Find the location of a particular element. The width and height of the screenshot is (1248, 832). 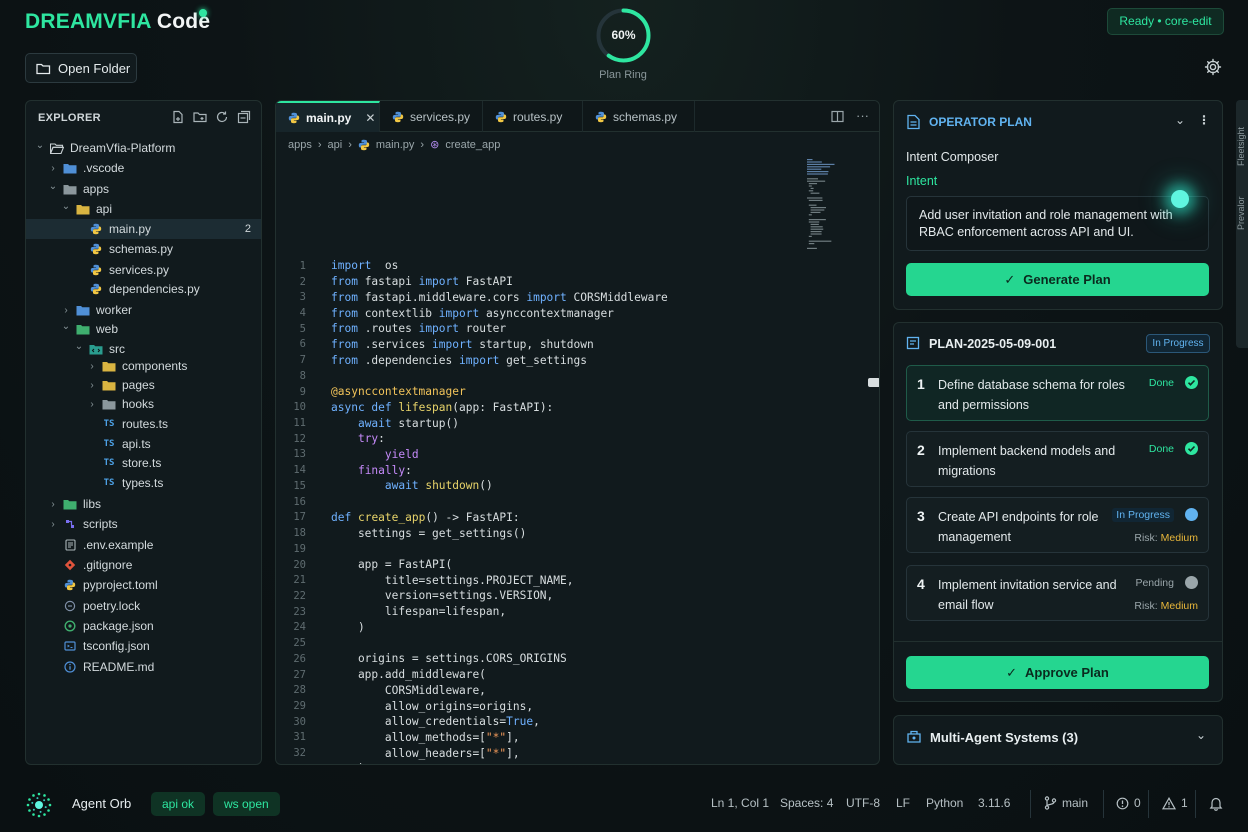

open-folder-button: Open Folder is located at coordinates (81, 68).